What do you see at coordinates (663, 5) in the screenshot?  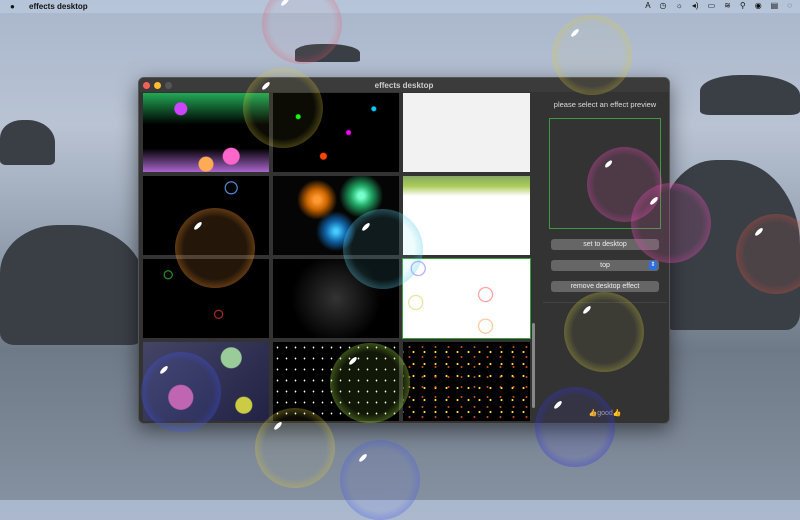 I see `time-machine-icon: ◷` at bounding box center [663, 5].